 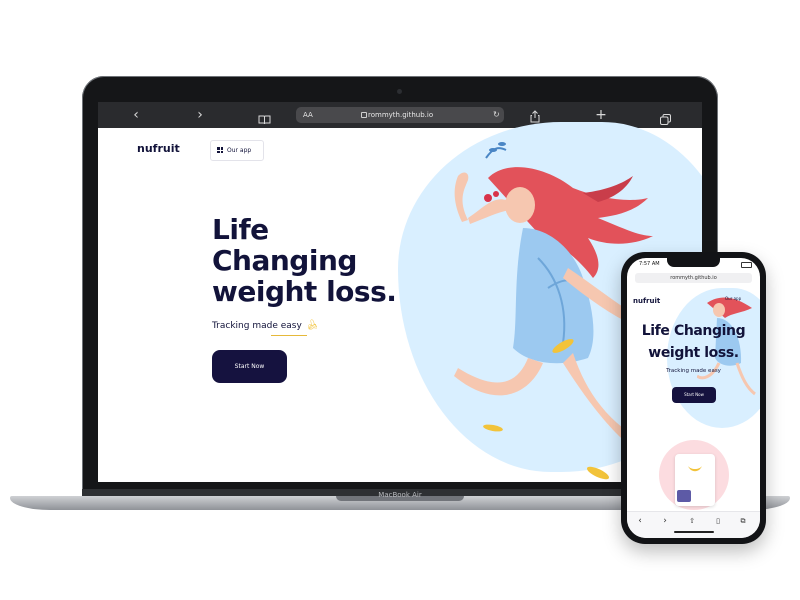 What do you see at coordinates (743, 521) in the screenshot?
I see `tabs-icon: ⧉` at bounding box center [743, 521].